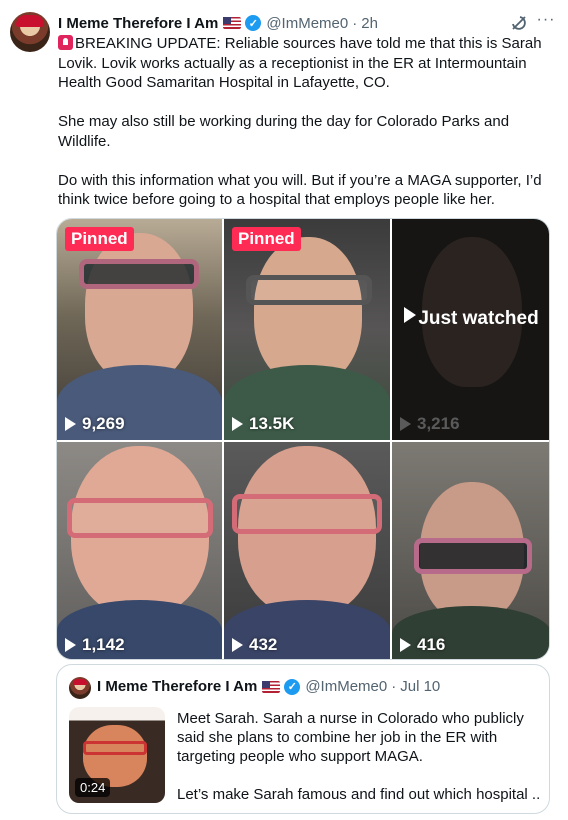 The height and width of the screenshot is (820, 568). Describe the element at coordinates (470, 550) in the screenshot. I see `video-tile: 416` at that location.